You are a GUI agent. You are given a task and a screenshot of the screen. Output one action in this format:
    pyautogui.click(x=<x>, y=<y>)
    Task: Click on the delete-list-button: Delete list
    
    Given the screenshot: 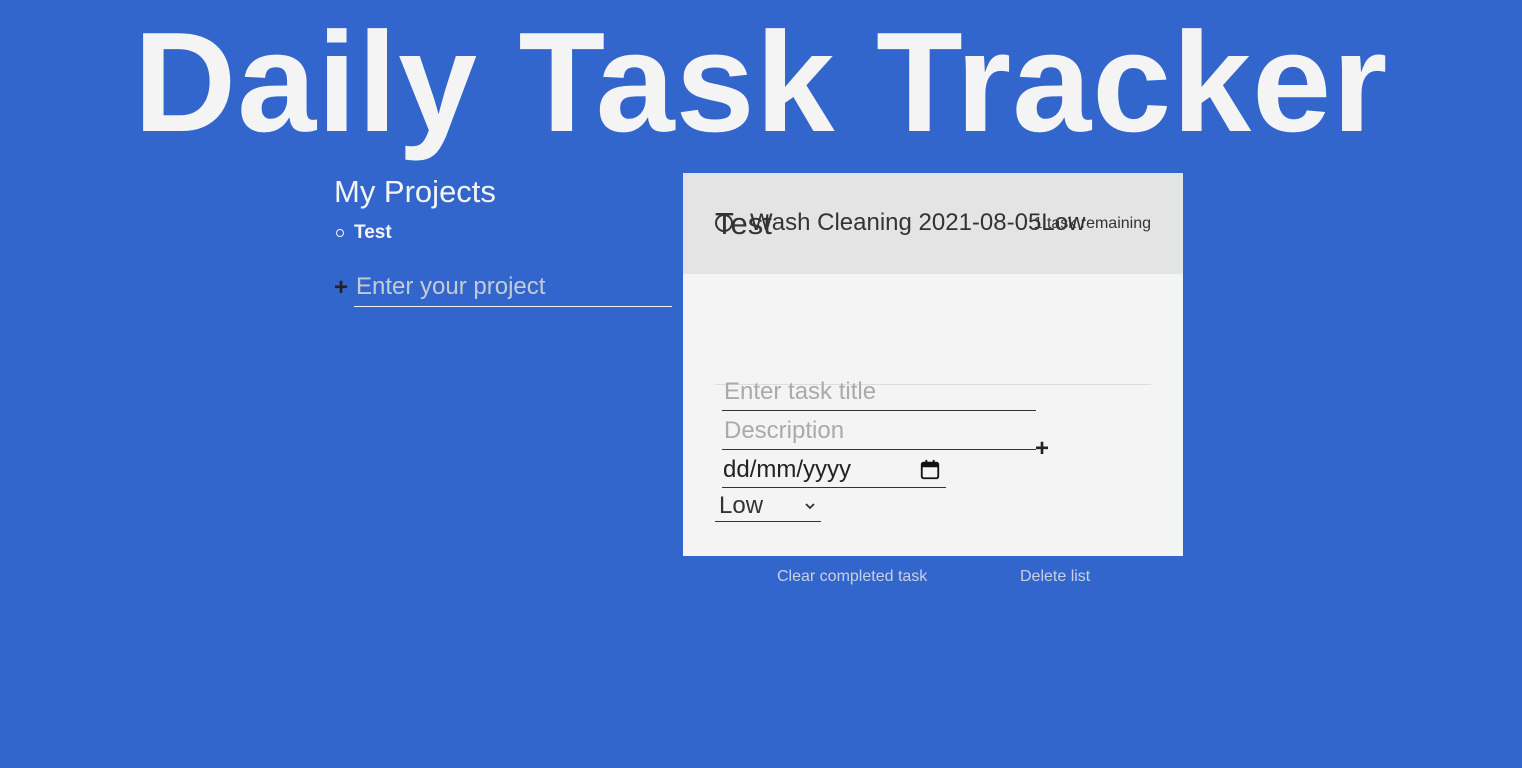 What is the action you would take?
    pyautogui.click(x=1055, y=577)
    